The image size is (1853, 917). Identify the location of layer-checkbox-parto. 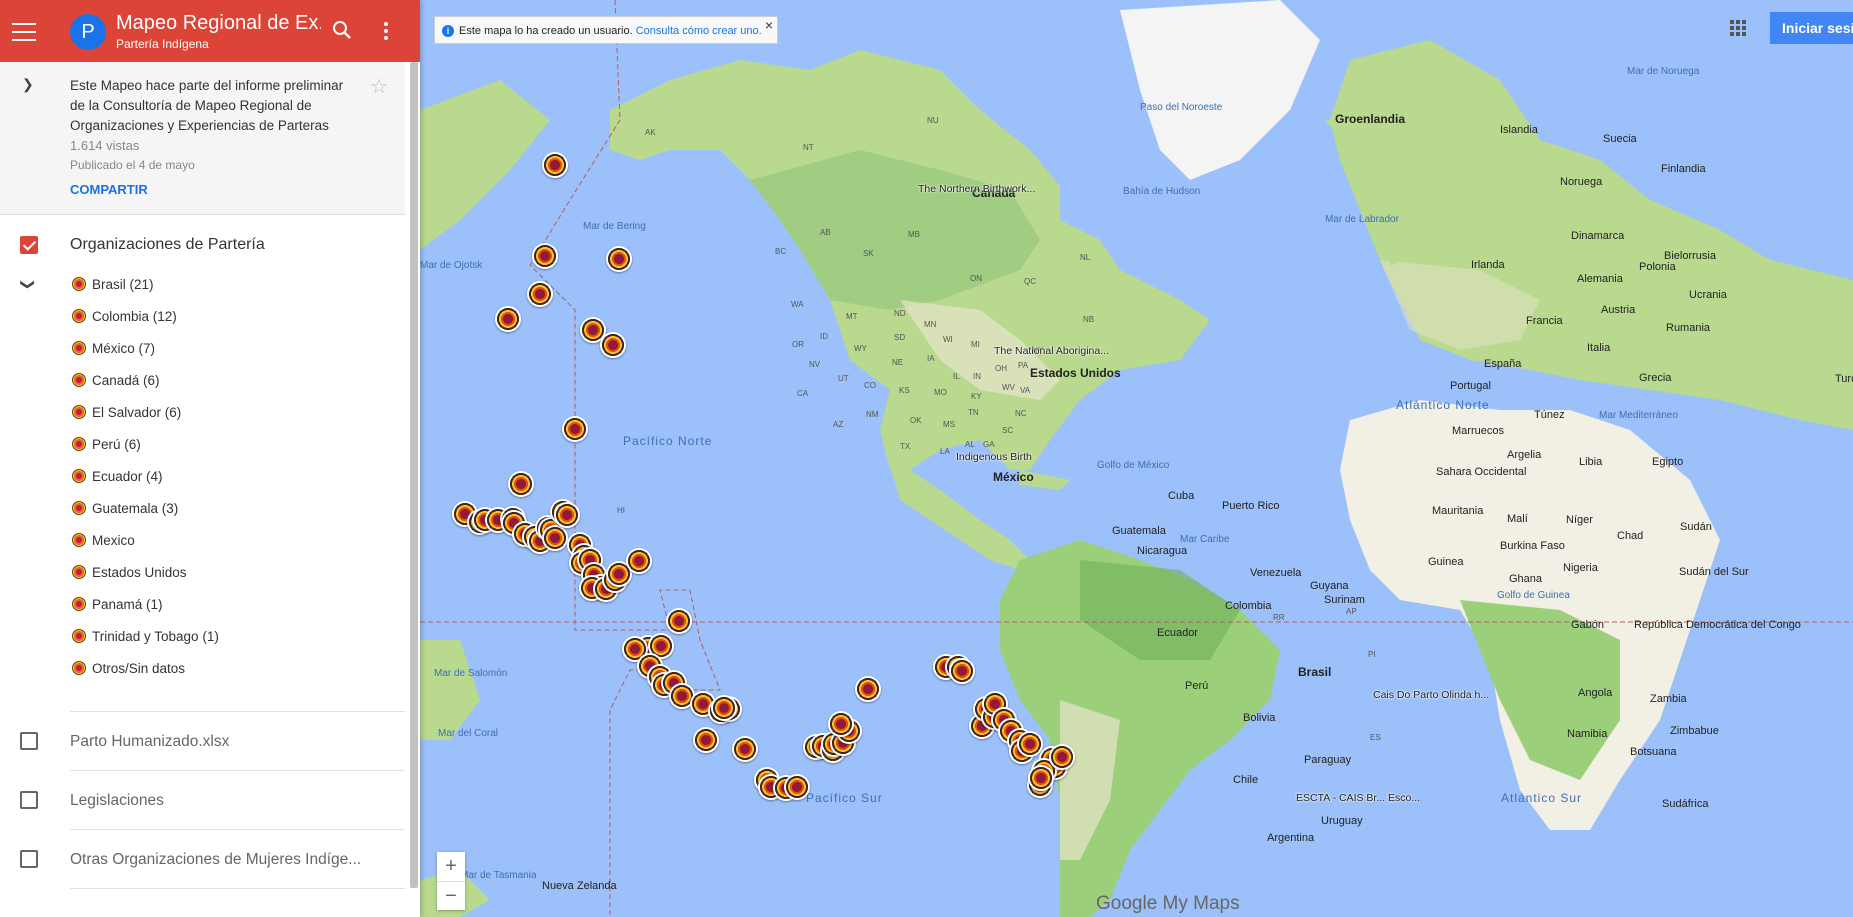
(29, 741).